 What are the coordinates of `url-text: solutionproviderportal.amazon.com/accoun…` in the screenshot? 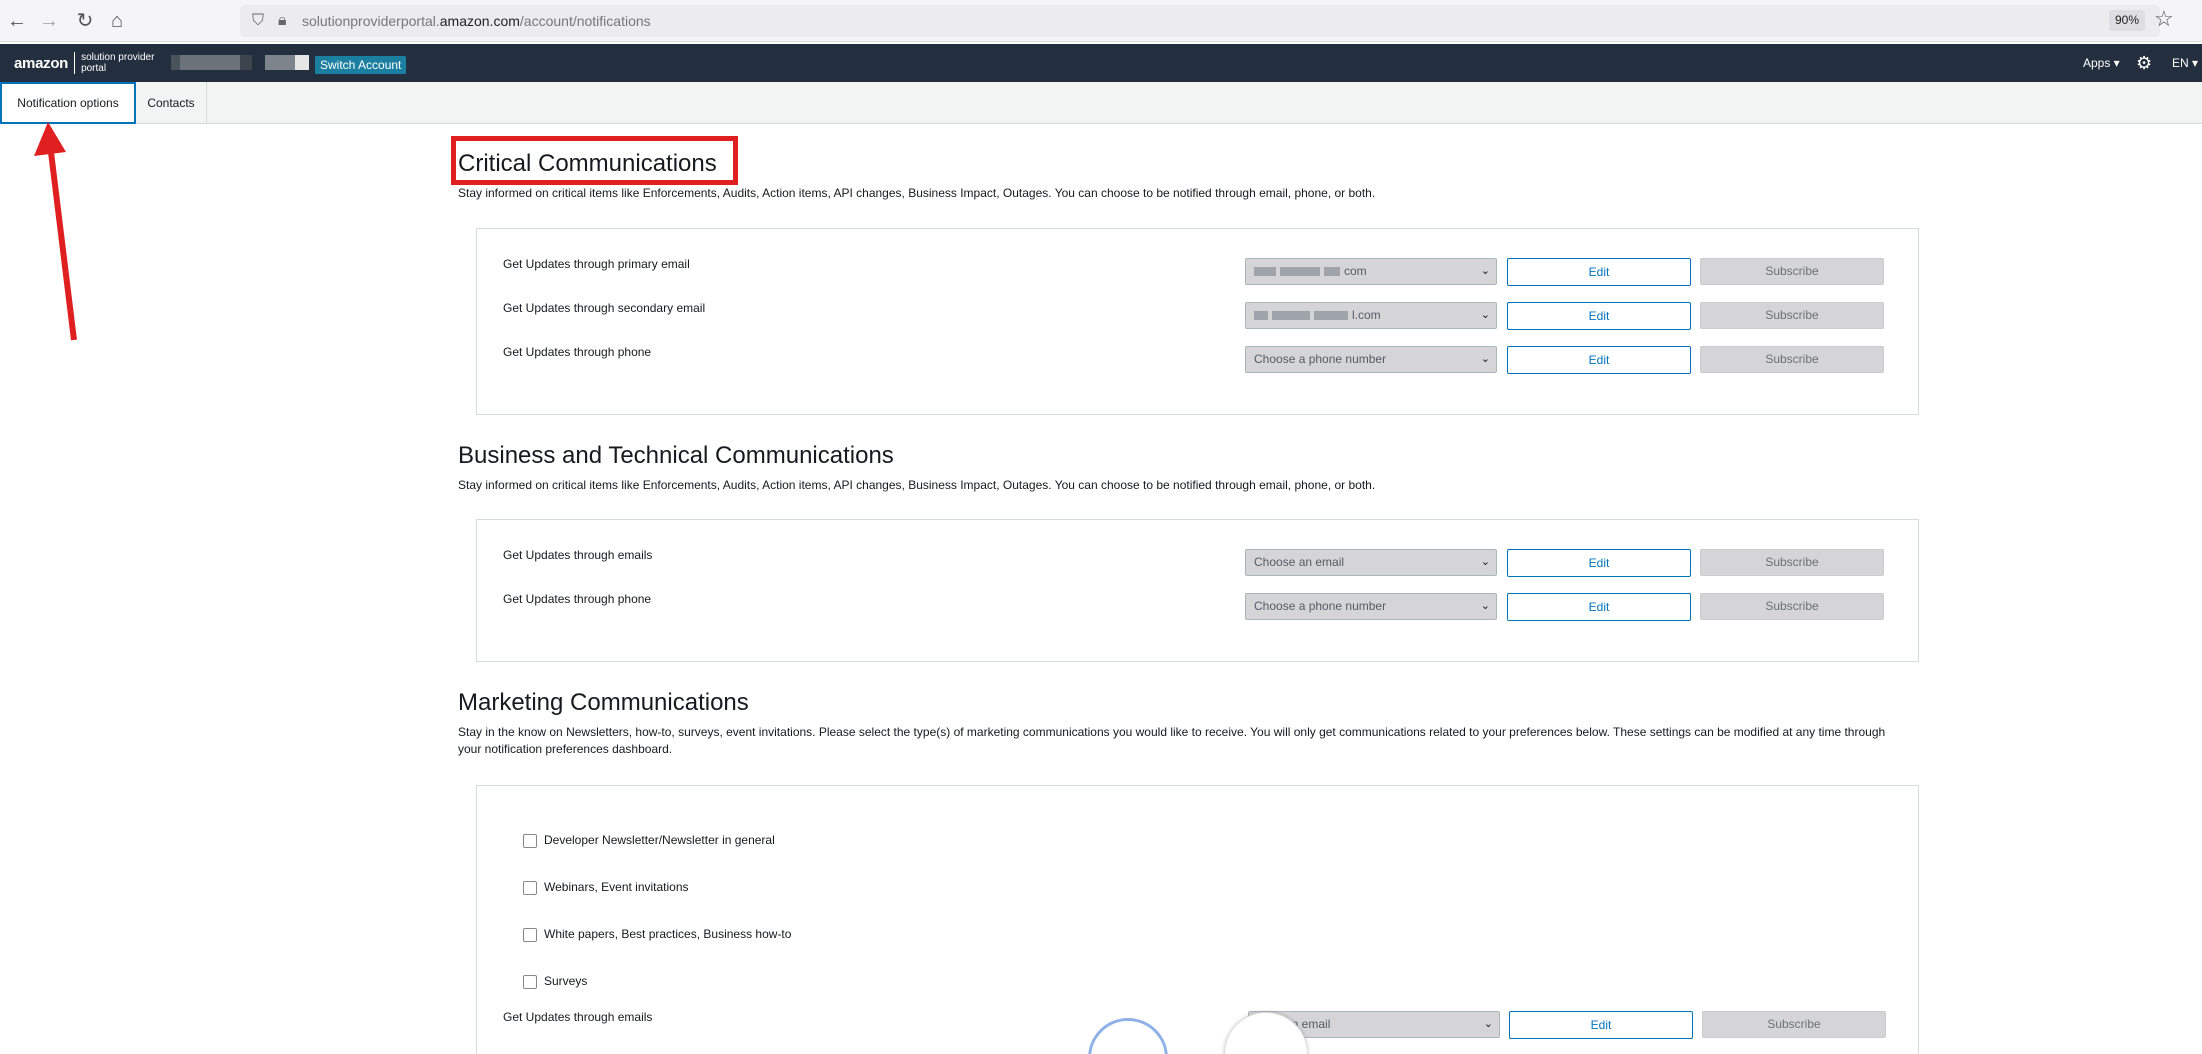 It's located at (476, 21).